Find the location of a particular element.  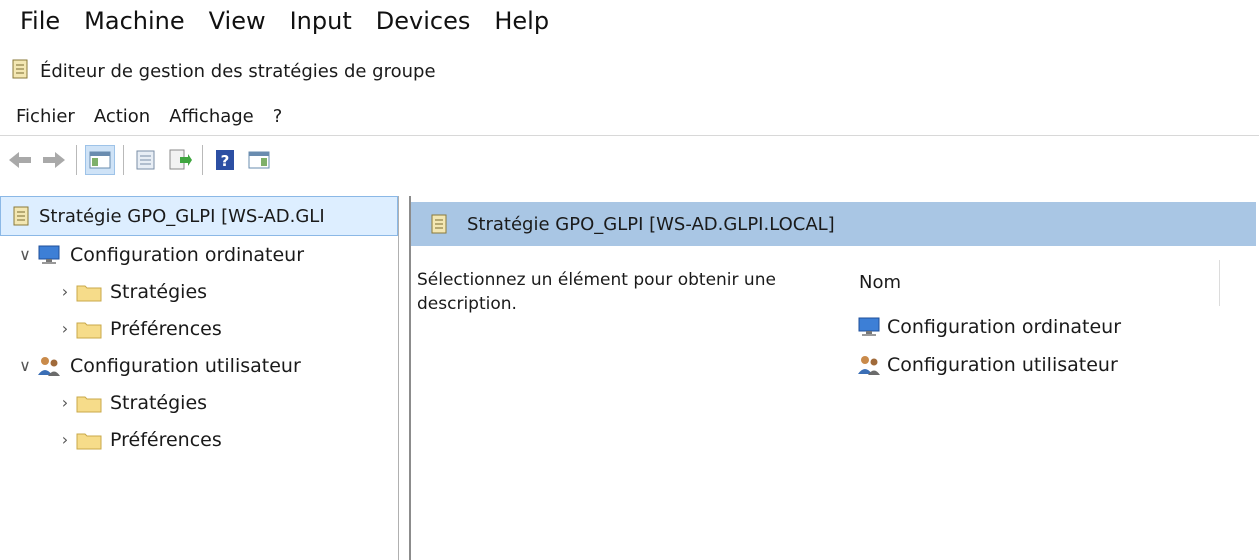

toolbar: ? is located at coordinates (629, 160).